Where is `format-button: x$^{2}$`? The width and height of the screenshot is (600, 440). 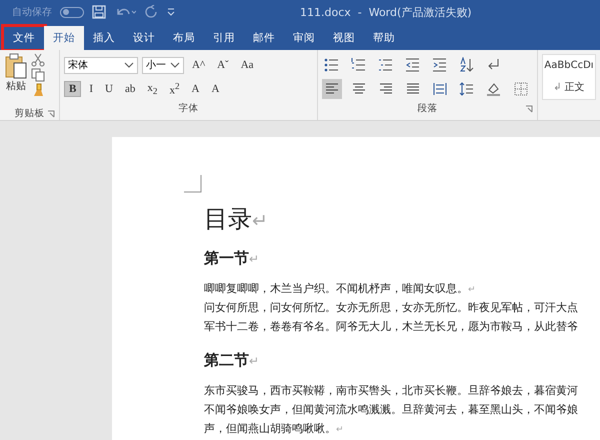 format-button: x$^{2}$ is located at coordinates (174, 89).